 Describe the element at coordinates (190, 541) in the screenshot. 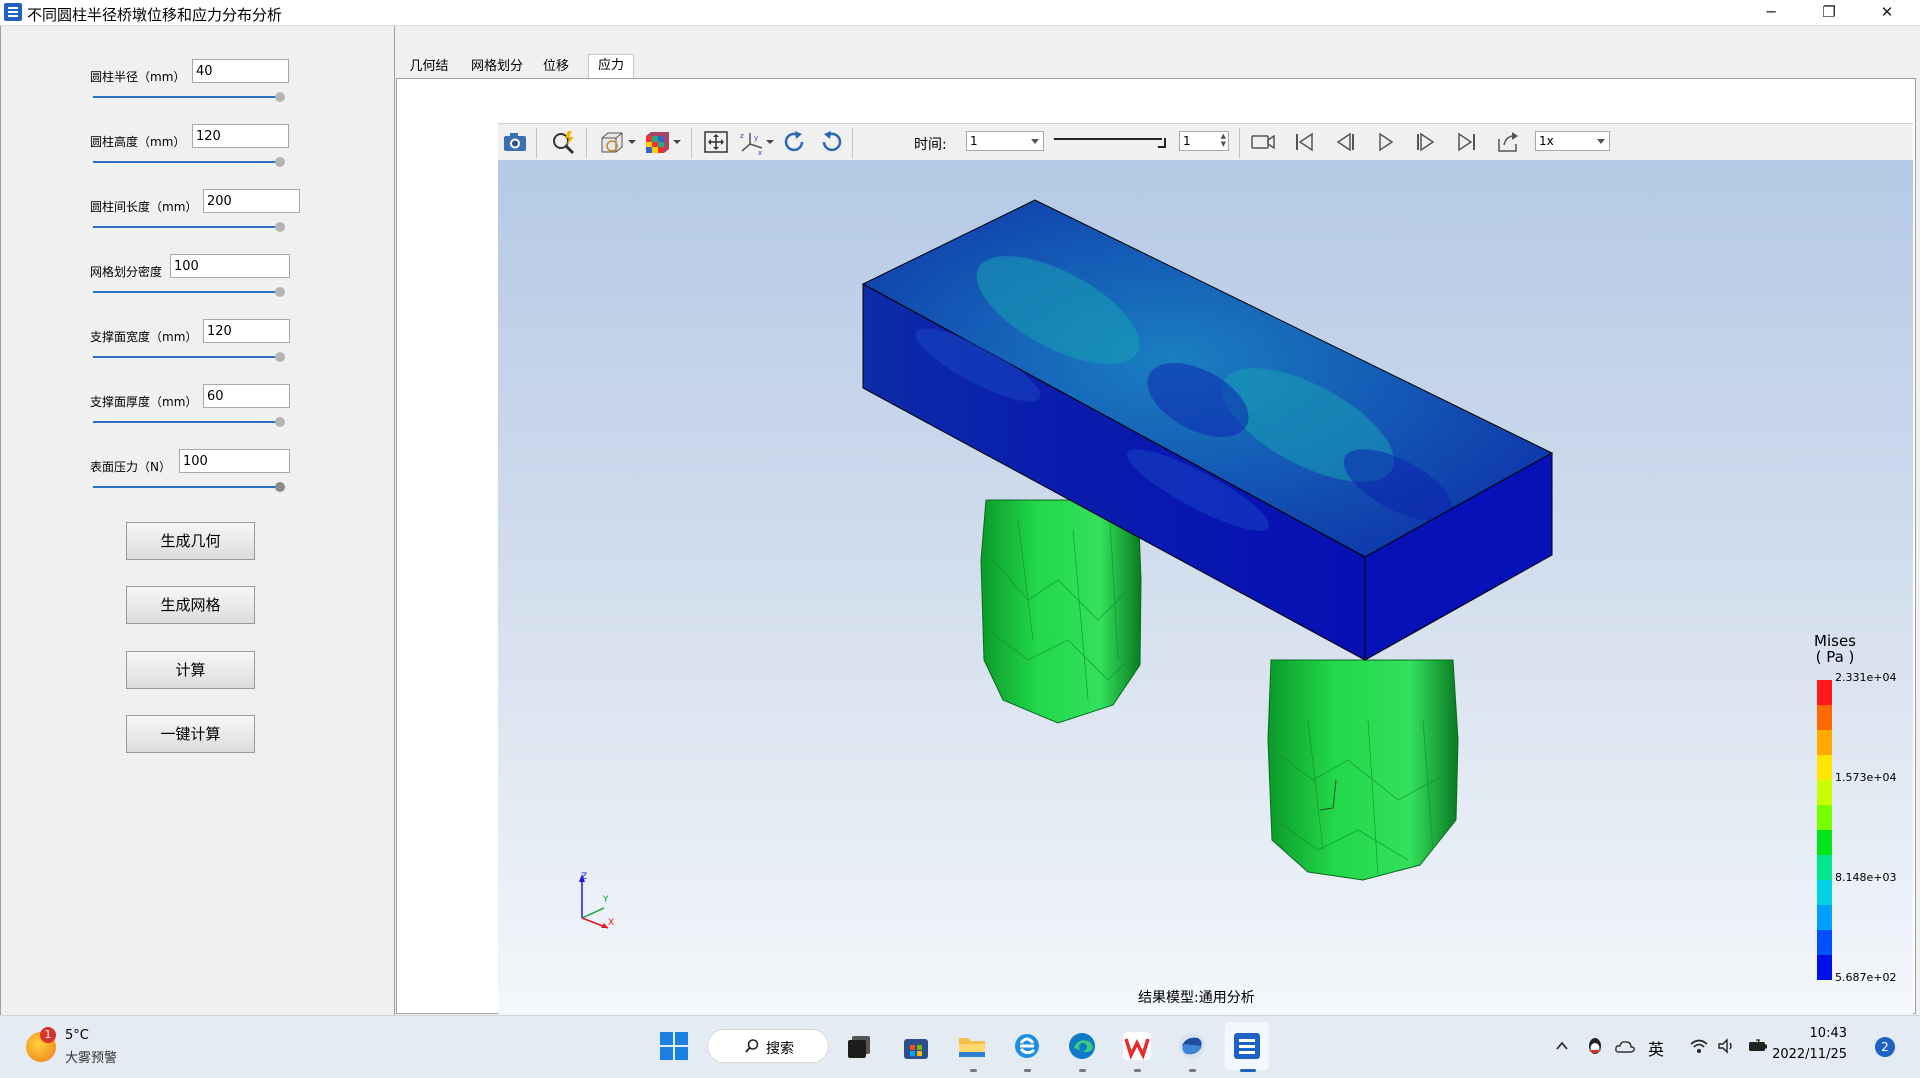

I see `generate-geometry-button: 生成几何` at that location.